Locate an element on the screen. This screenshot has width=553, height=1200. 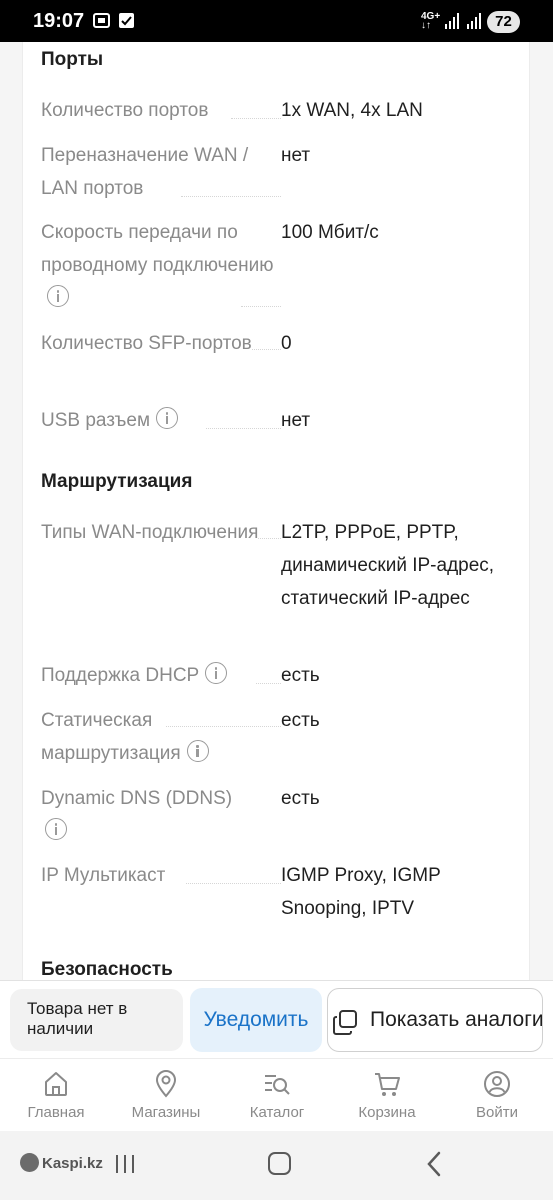
cart-icon is located at coordinates (387, 1084).